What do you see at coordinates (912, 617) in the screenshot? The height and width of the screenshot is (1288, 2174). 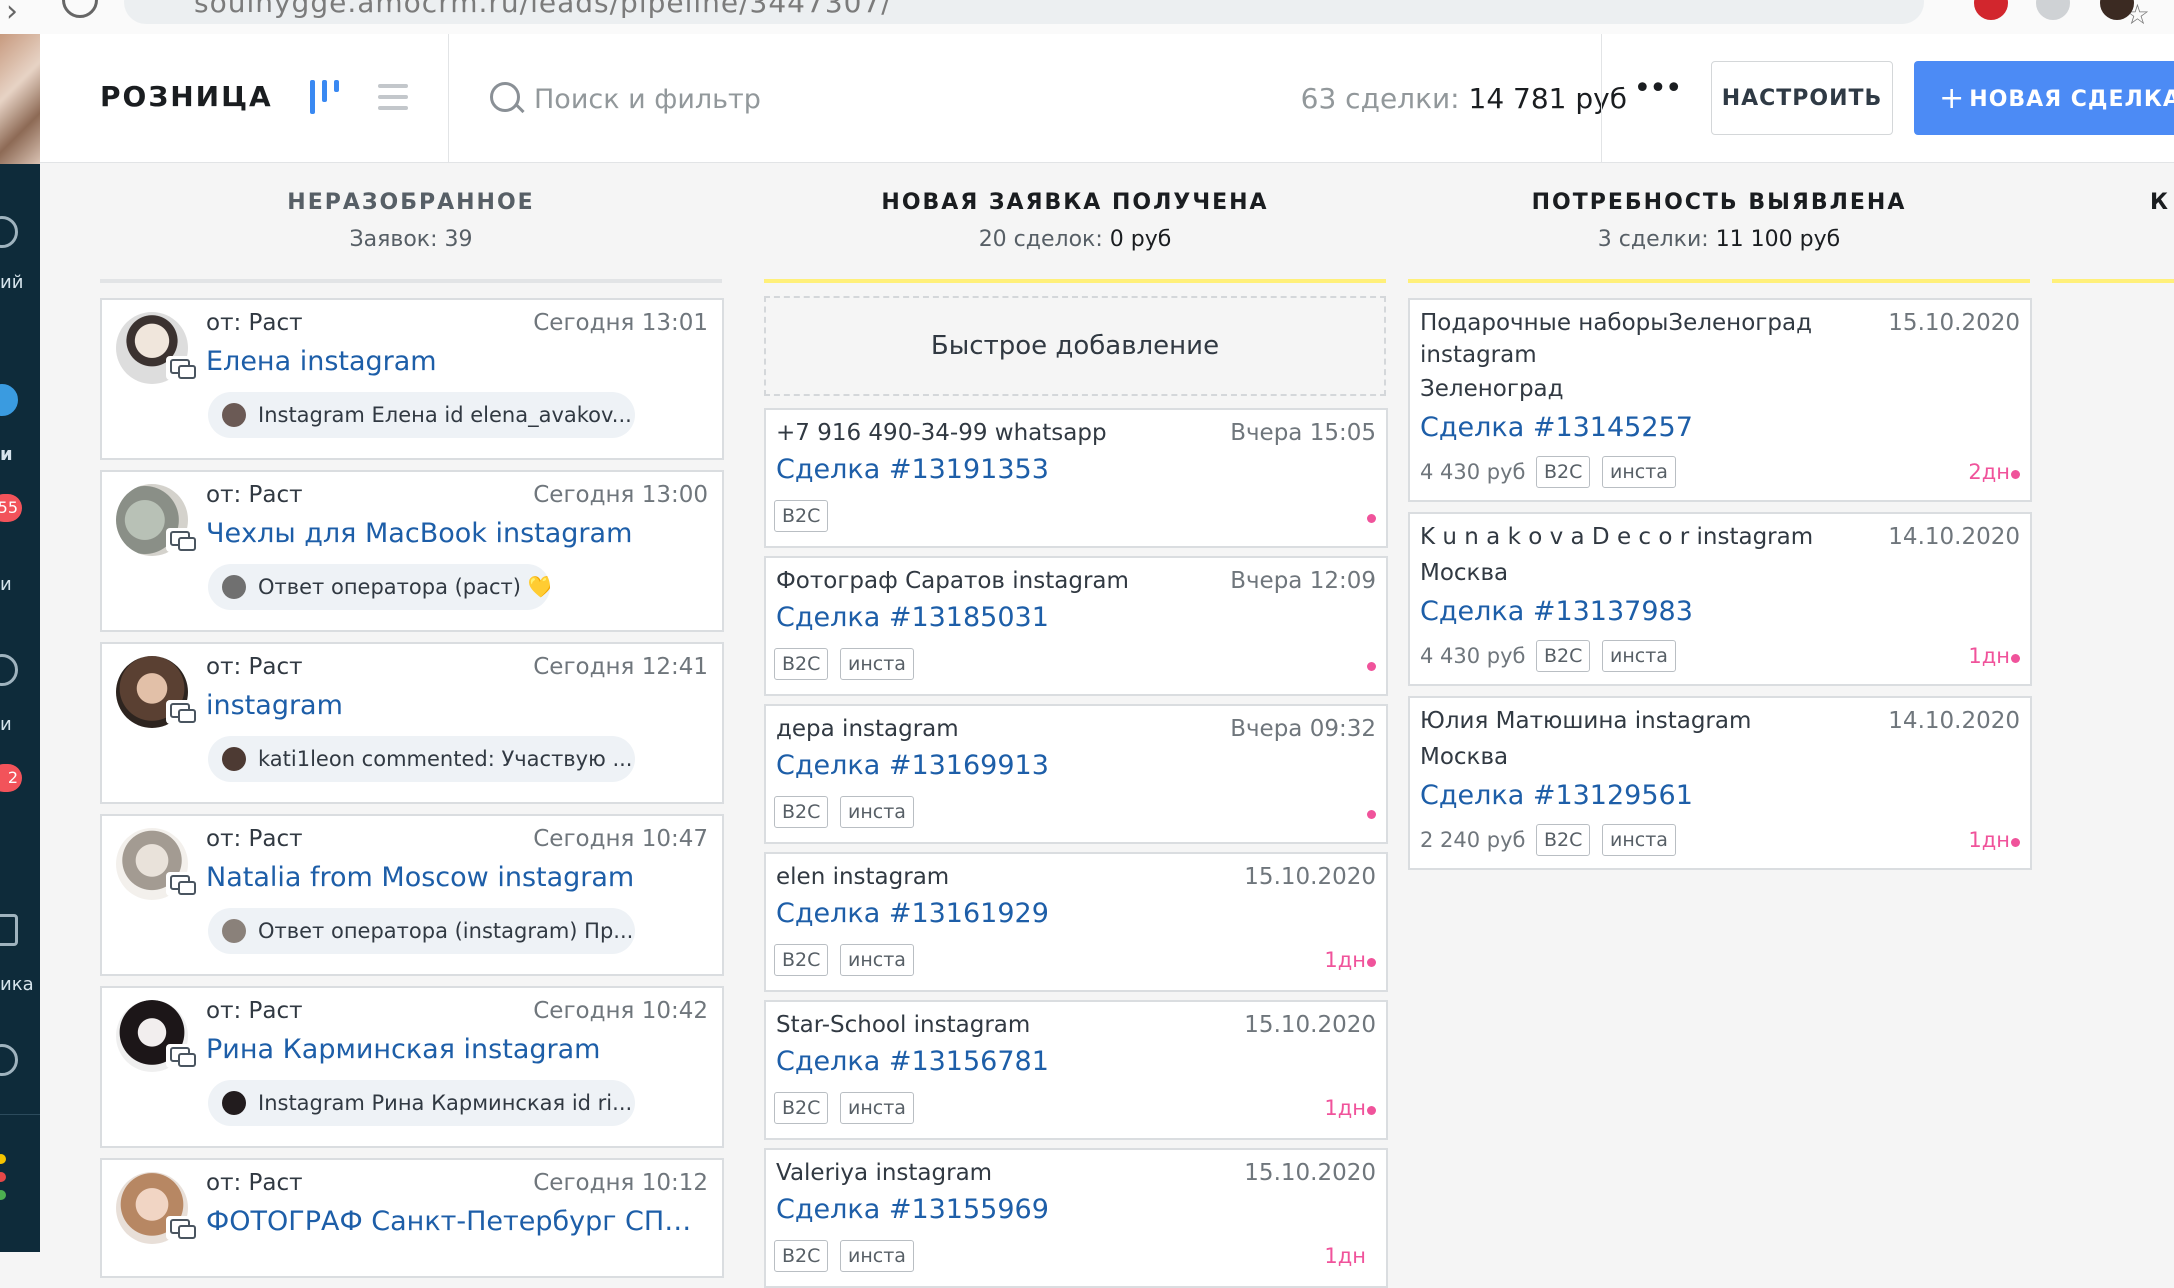 I see `deal-link: Сделка #13185031` at bounding box center [912, 617].